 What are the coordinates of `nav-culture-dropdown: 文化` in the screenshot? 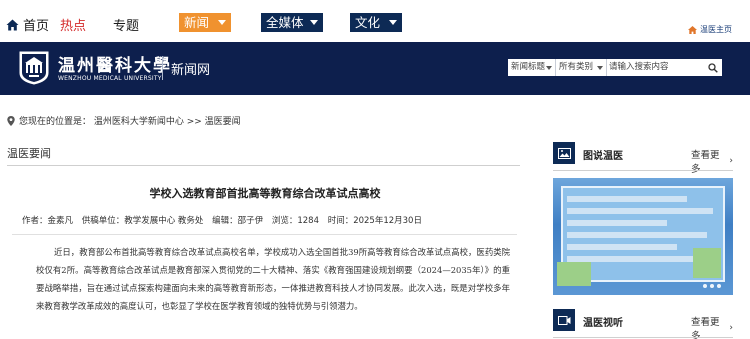 It's located at (376, 22).